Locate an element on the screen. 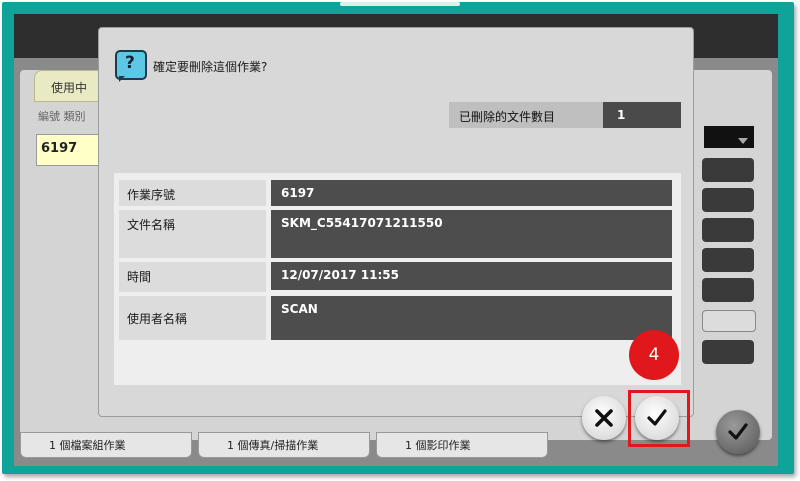  dropdown-field is located at coordinates (729, 137).